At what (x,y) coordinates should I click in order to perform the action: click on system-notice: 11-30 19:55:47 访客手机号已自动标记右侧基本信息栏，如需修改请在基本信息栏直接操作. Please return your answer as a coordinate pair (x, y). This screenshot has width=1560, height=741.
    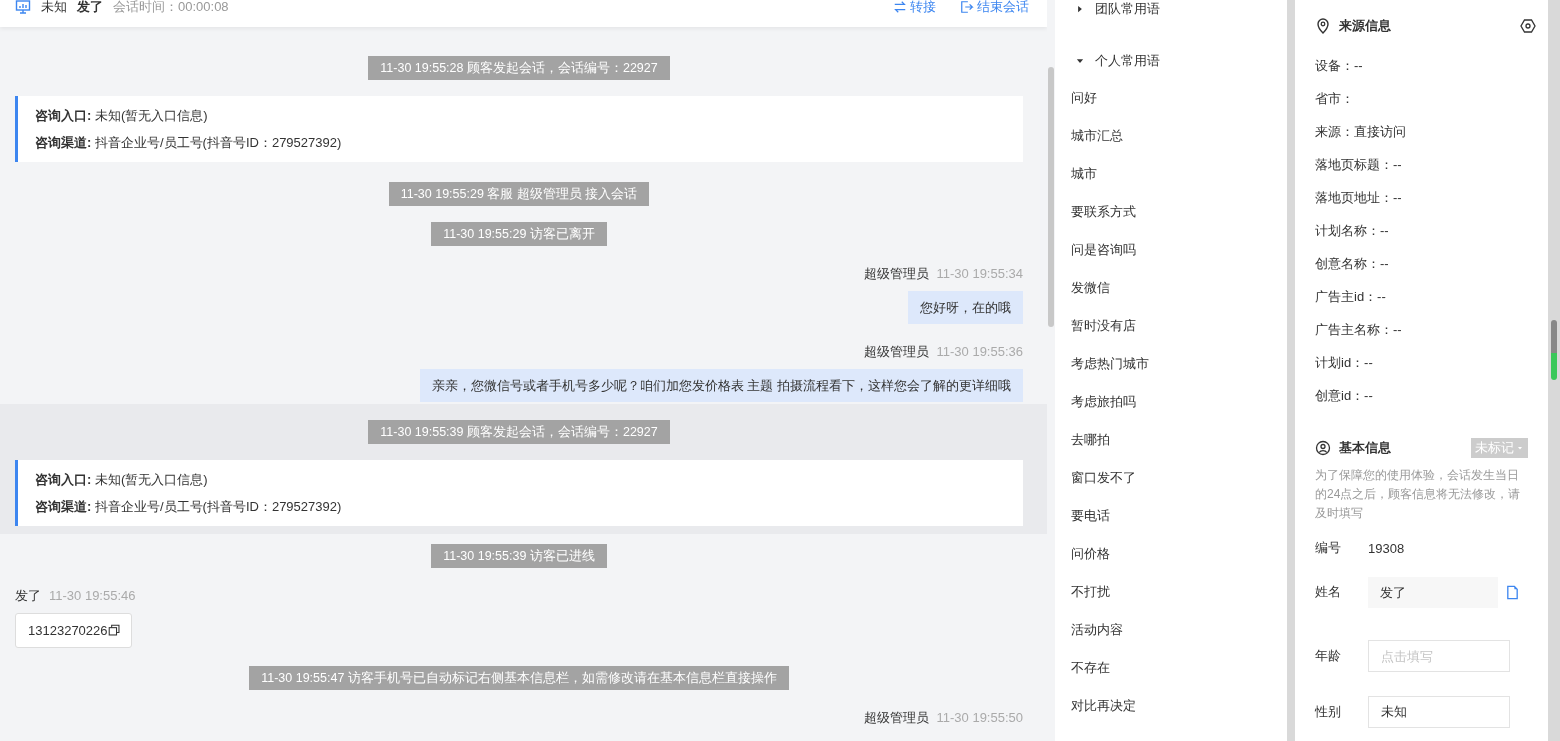
    Looking at the image, I should click on (519, 678).